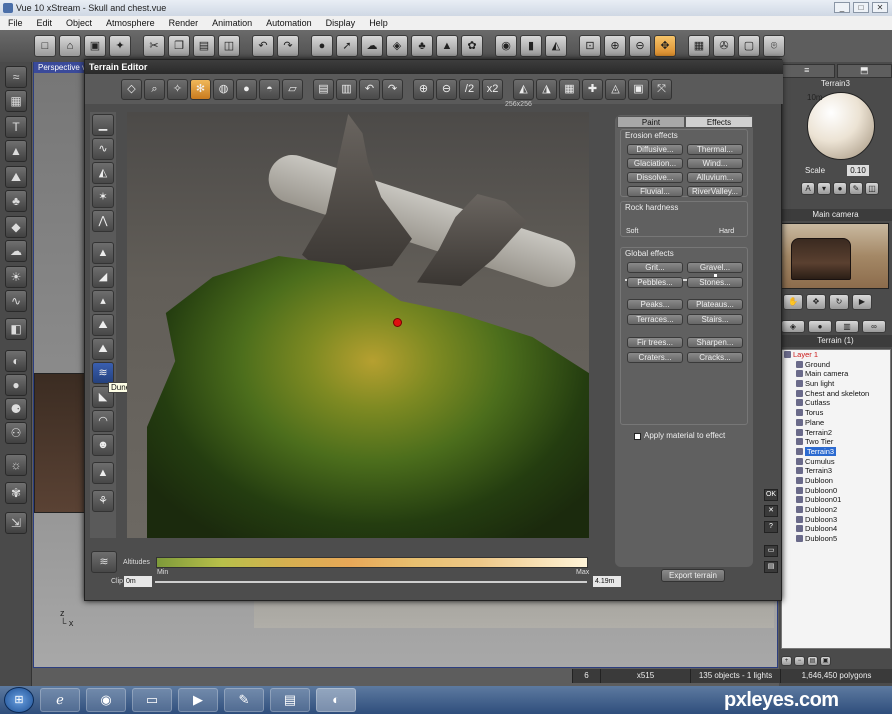  I want to click on frame-icon: ▢, so click(749, 46).